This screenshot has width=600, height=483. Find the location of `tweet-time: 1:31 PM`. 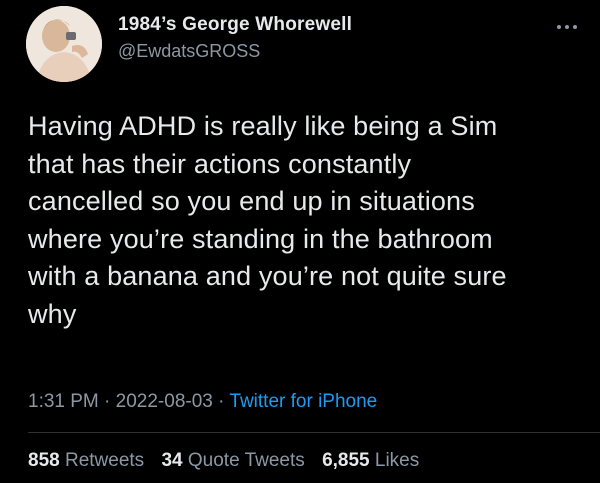

tweet-time: 1:31 PM is located at coordinates (63, 401).